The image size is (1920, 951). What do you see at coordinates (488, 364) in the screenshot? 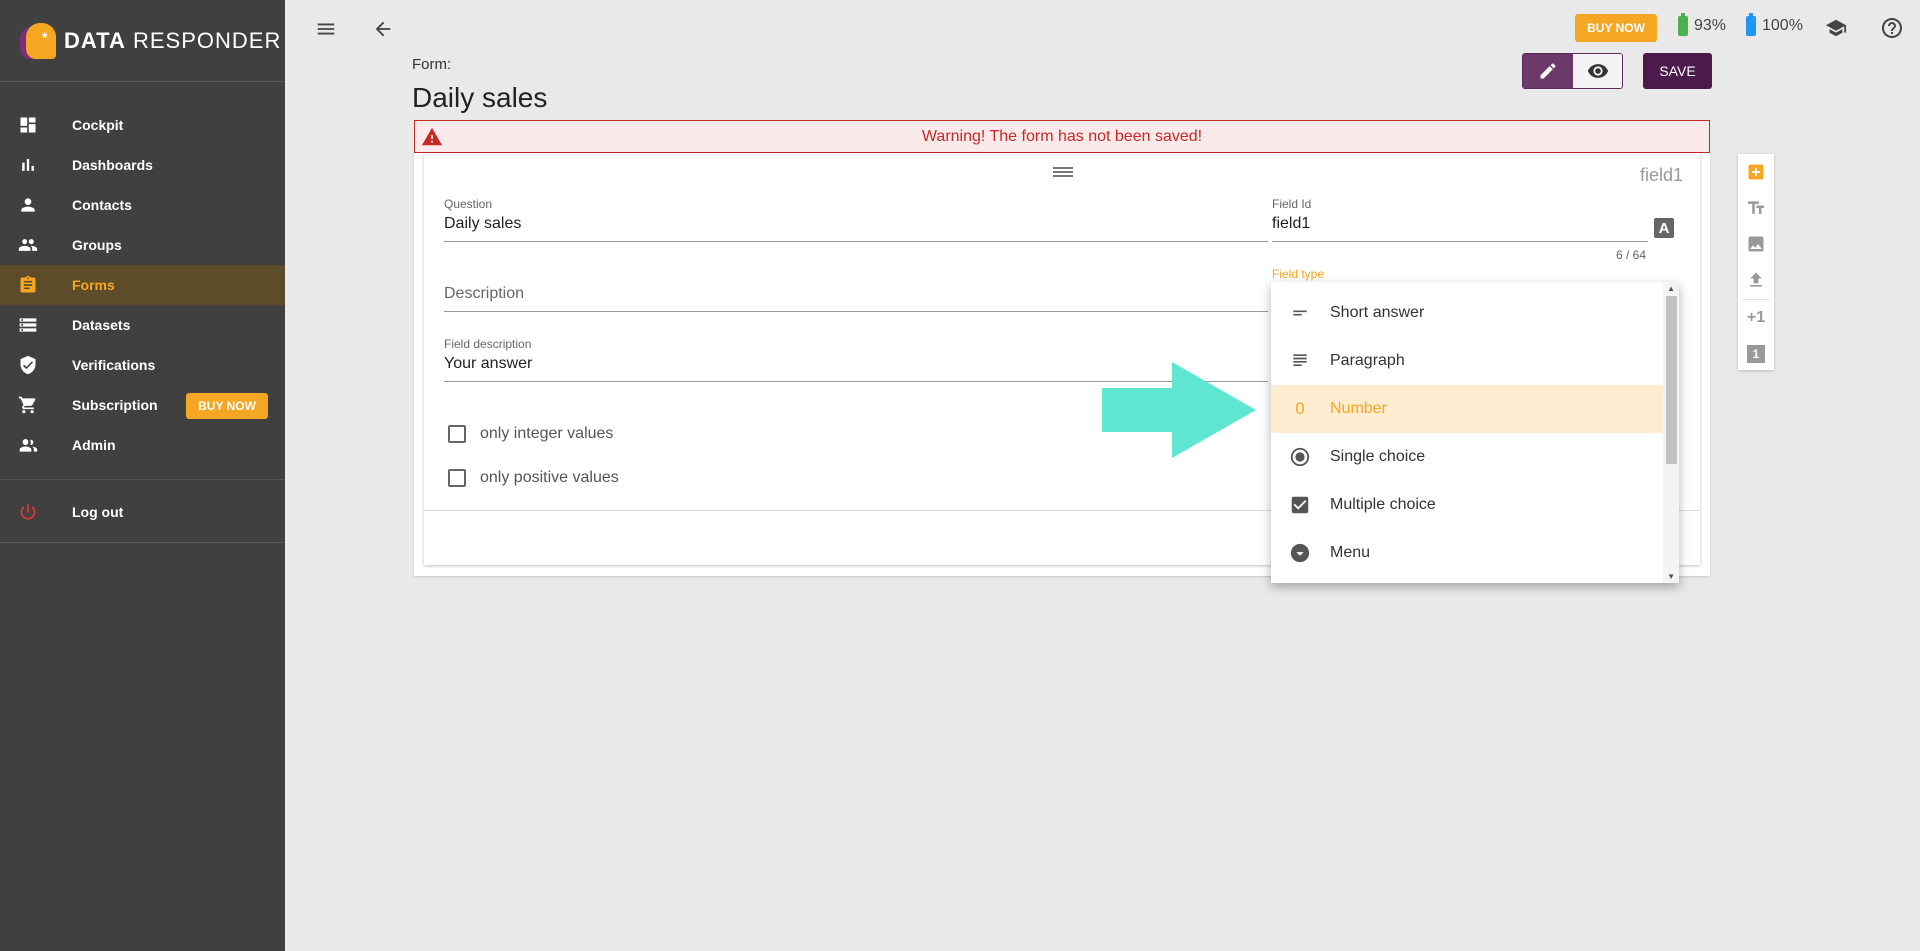
I see `field-description-input: Your answer` at bounding box center [488, 364].